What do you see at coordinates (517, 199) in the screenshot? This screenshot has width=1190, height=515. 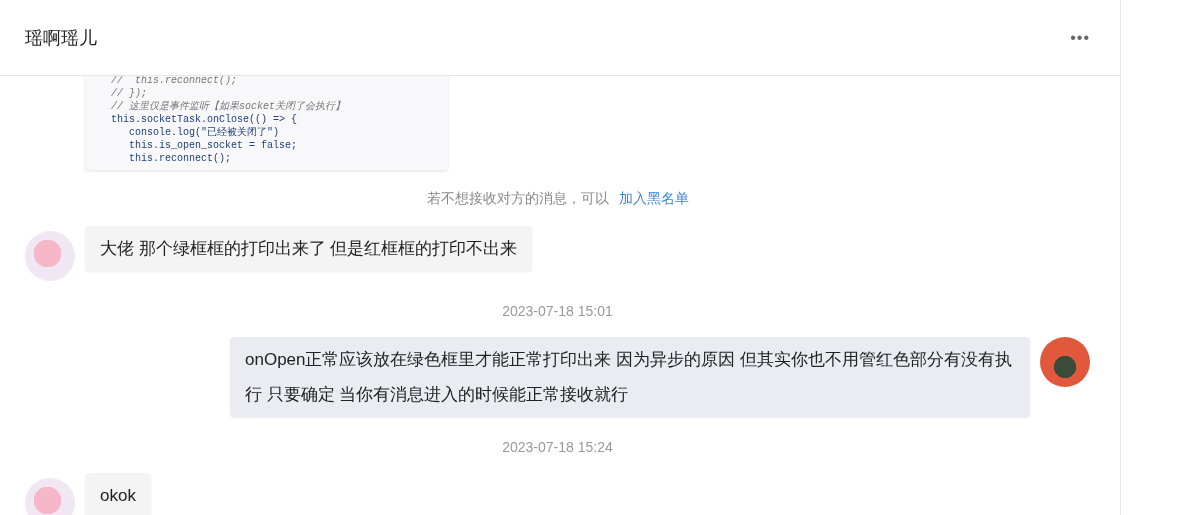 I see `notice-text: 若不想接收对方的消息，可以` at bounding box center [517, 199].